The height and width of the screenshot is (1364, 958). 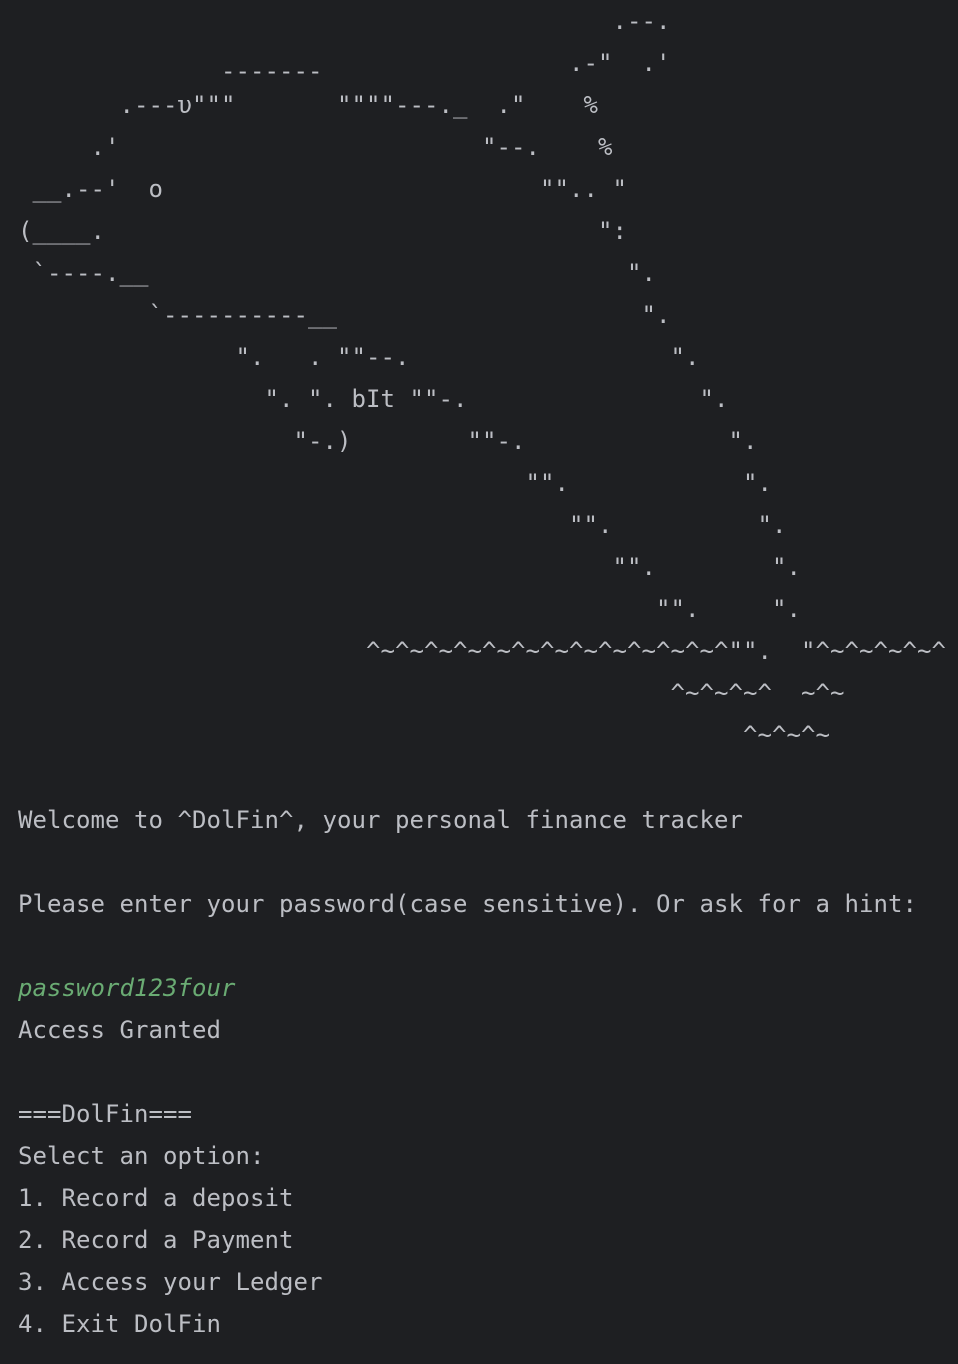 What do you see at coordinates (373, 399) in the screenshot?
I see `ascii-art-line: ". ". bIt ""-. ".` at bounding box center [373, 399].